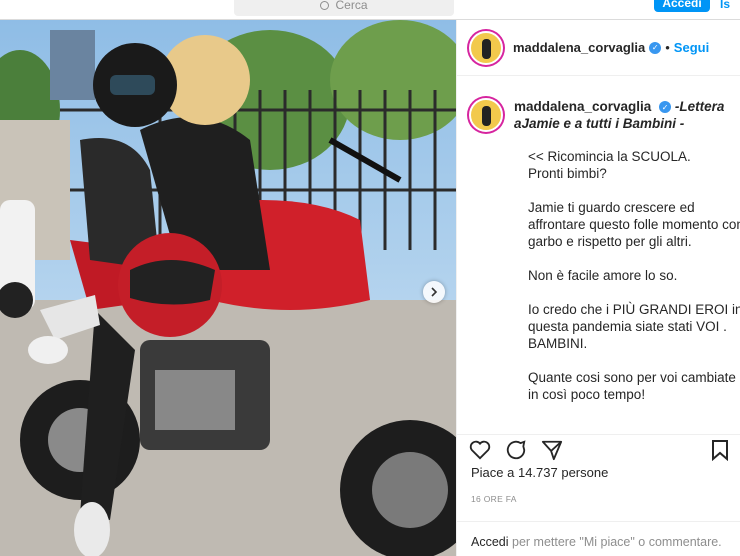  Describe the element at coordinates (725, 5) in the screenshot. I see `signup-link: Is` at that location.